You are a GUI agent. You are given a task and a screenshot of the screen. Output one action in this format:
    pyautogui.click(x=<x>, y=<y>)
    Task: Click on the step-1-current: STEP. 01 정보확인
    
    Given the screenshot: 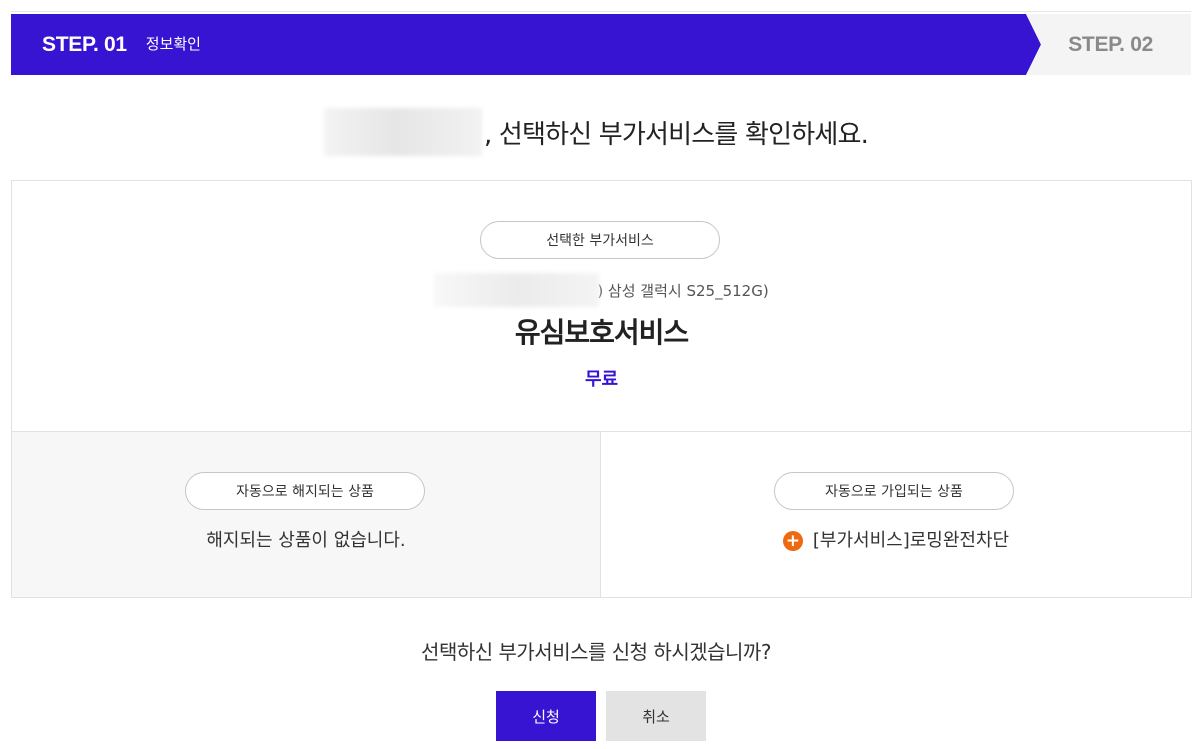 What is the action you would take?
    pyautogui.click(x=526, y=44)
    